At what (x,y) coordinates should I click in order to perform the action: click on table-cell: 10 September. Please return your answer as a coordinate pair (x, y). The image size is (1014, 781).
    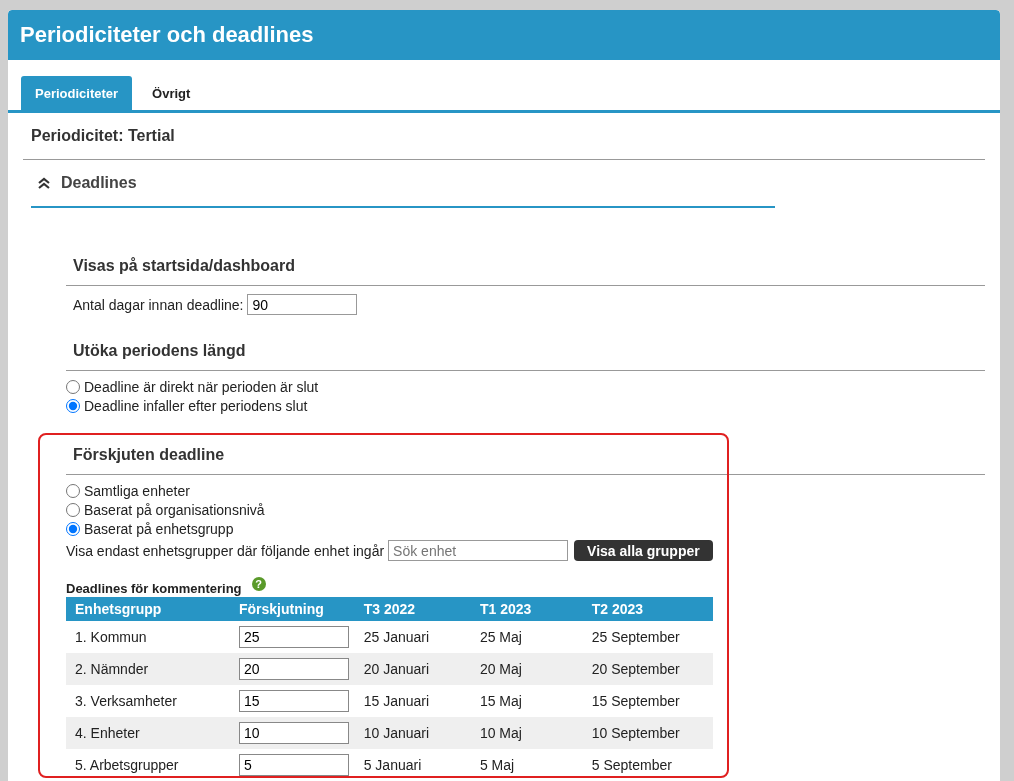
    Looking at the image, I should click on (647, 733).